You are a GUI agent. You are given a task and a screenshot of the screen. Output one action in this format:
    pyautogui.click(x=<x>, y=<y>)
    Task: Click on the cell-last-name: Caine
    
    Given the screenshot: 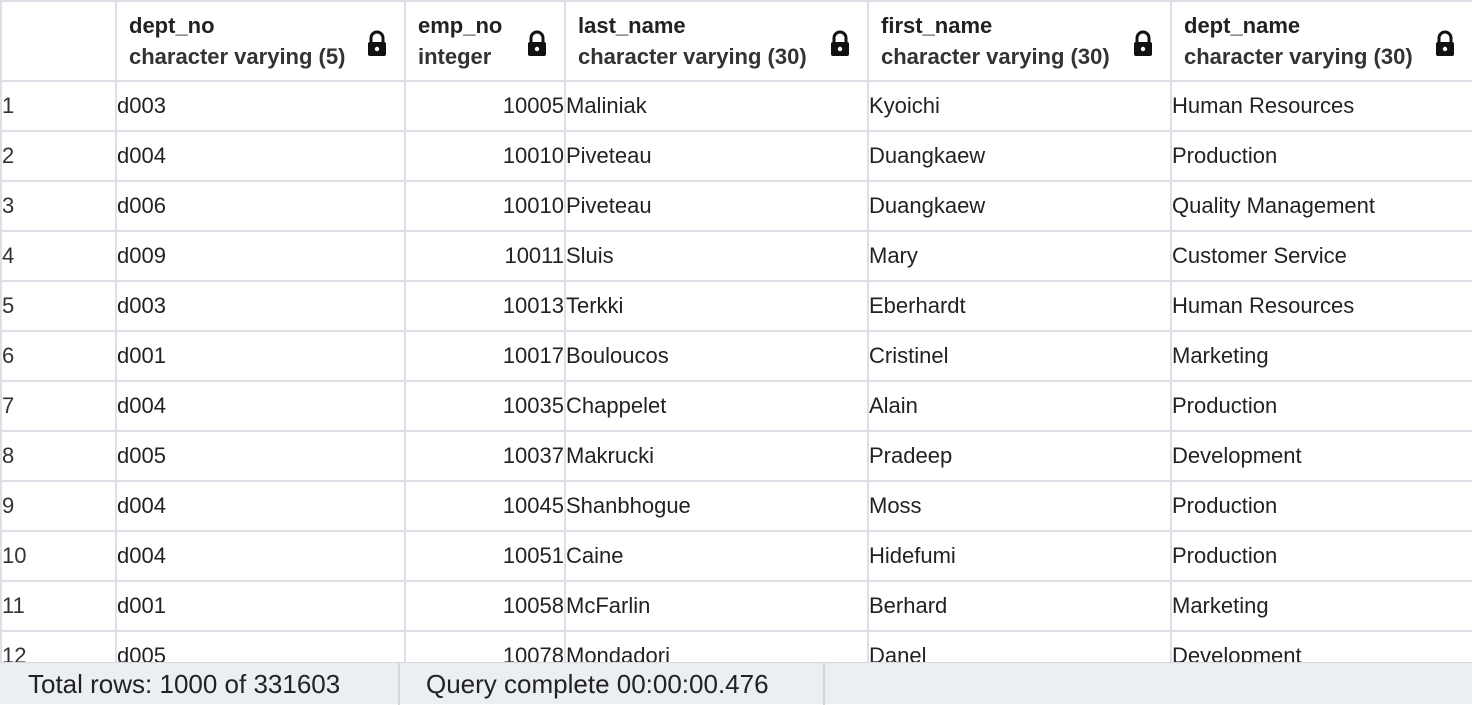 What is the action you would take?
    pyautogui.click(x=716, y=556)
    